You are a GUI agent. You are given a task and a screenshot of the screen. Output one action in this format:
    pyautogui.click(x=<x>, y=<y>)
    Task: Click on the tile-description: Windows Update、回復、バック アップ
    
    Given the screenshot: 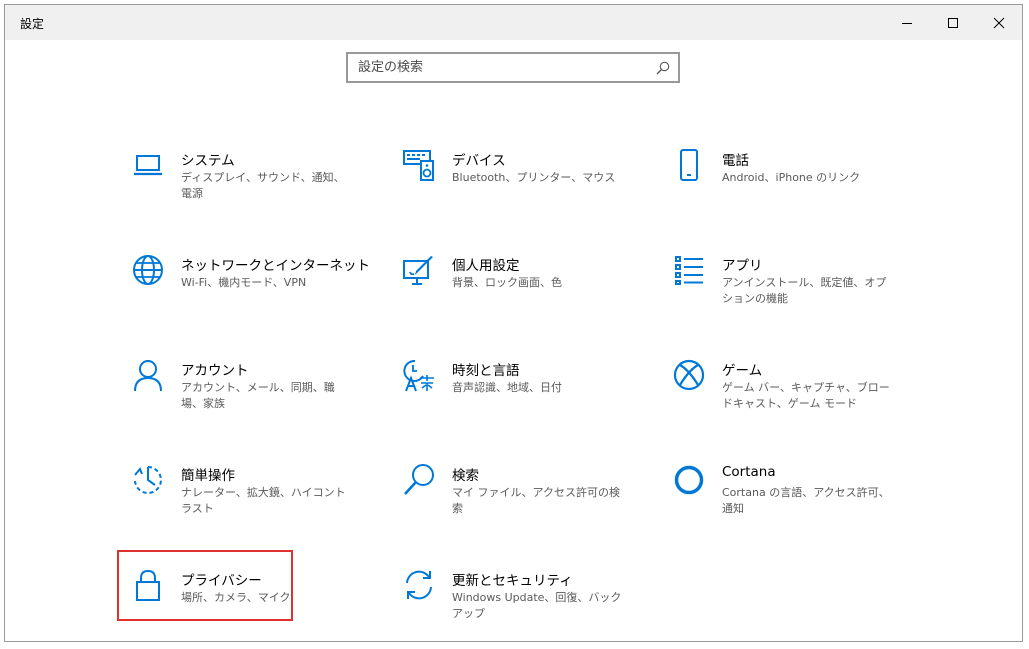 What is the action you would take?
    pyautogui.click(x=537, y=605)
    